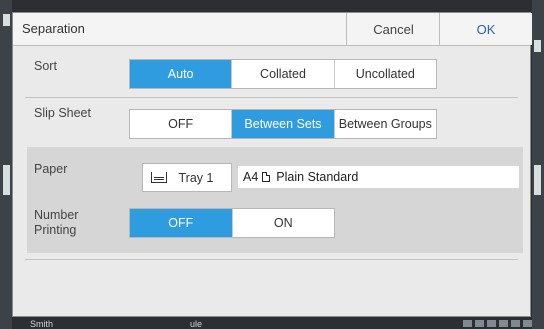 This screenshot has height=329, width=544. I want to click on background-right-strip, so click(538, 164).